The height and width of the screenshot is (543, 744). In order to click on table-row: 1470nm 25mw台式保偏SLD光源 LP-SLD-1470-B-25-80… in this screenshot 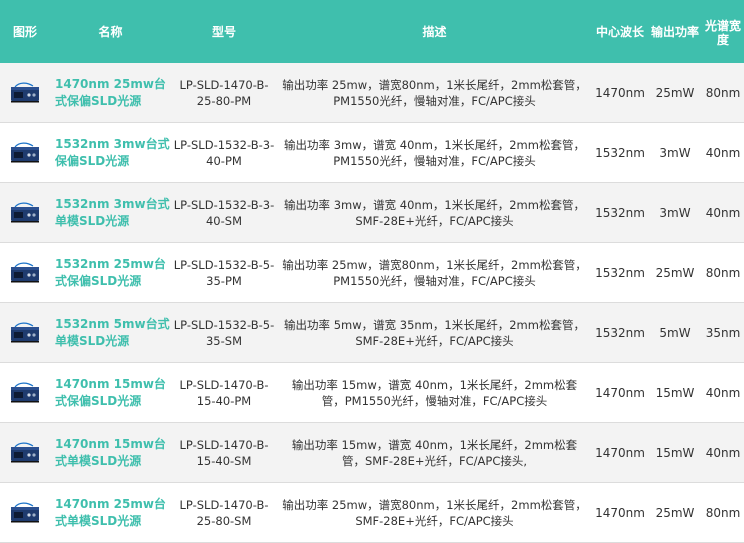, I will do `click(372, 93)`.